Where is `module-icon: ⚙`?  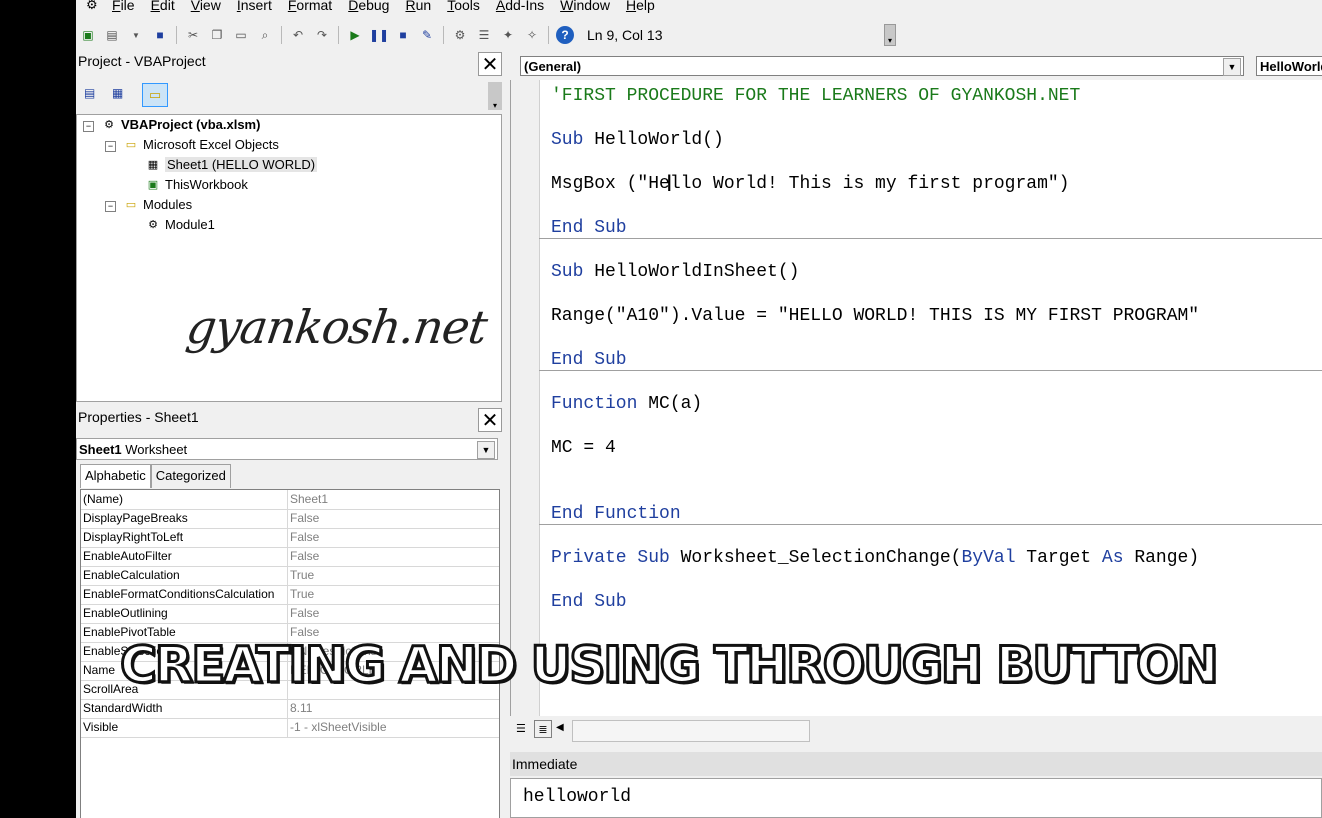
module-icon: ⚙ is located at coordinates (153, 225).